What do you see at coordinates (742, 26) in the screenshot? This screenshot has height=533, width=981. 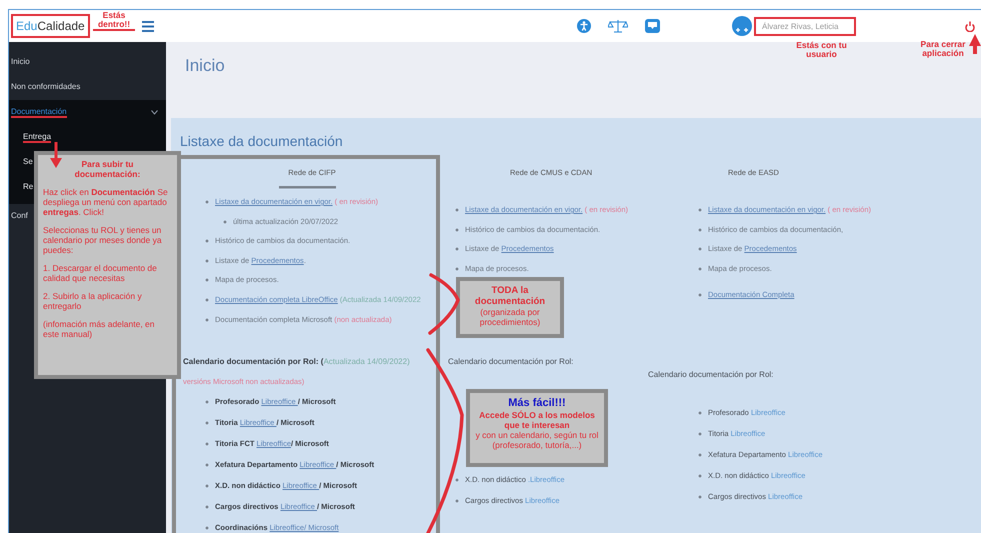 I see `avatar-icon` at bounding box center [742, 26].